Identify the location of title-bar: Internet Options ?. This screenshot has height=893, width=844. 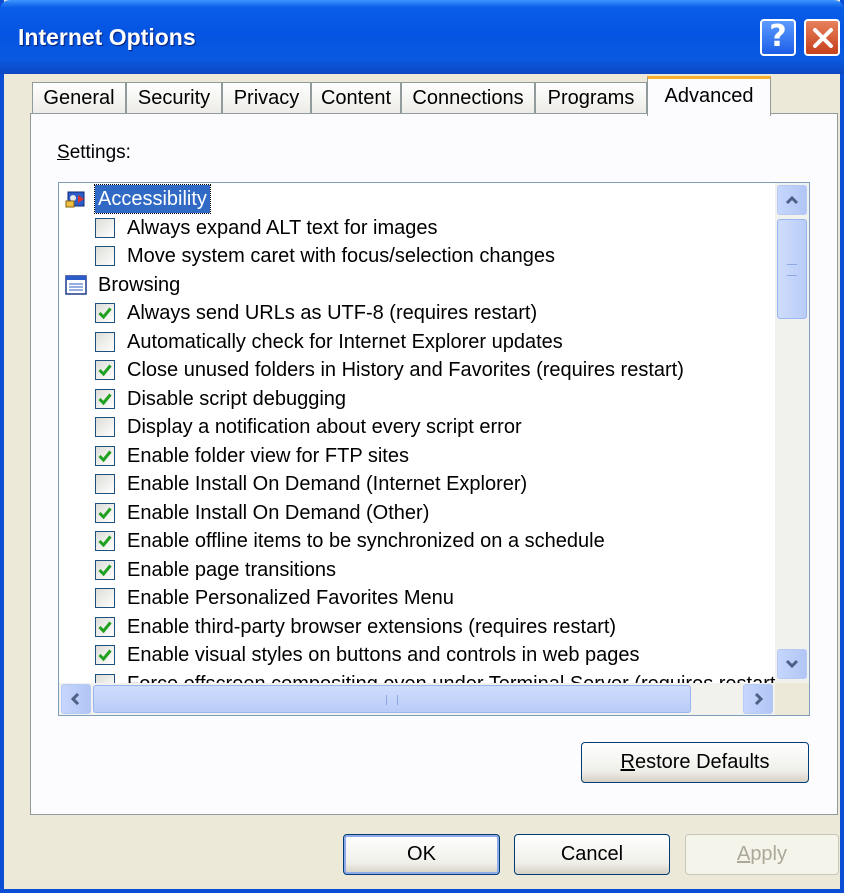
(422, 37).